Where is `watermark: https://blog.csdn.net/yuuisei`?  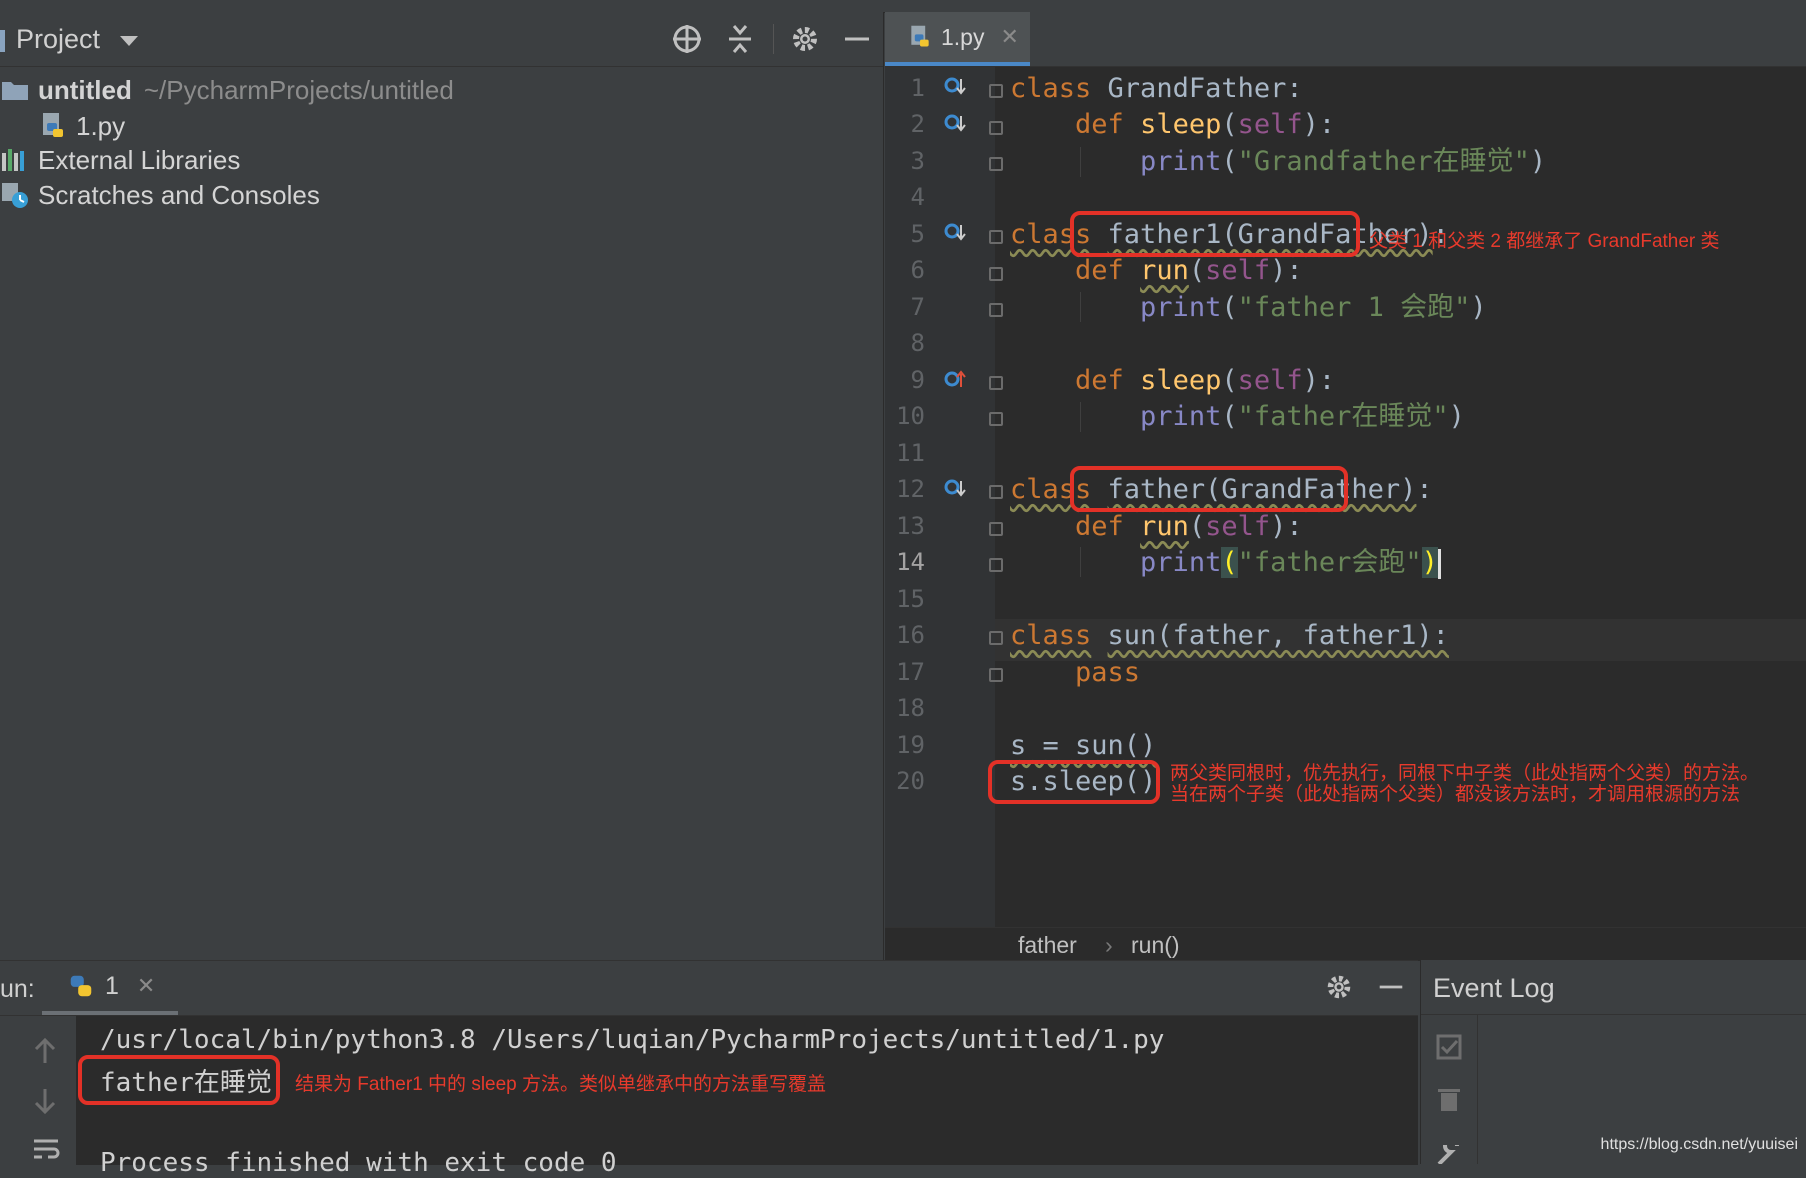
watermark: https://blog.csdn.net/yuuisei is located at coordinates (1699, 1144).